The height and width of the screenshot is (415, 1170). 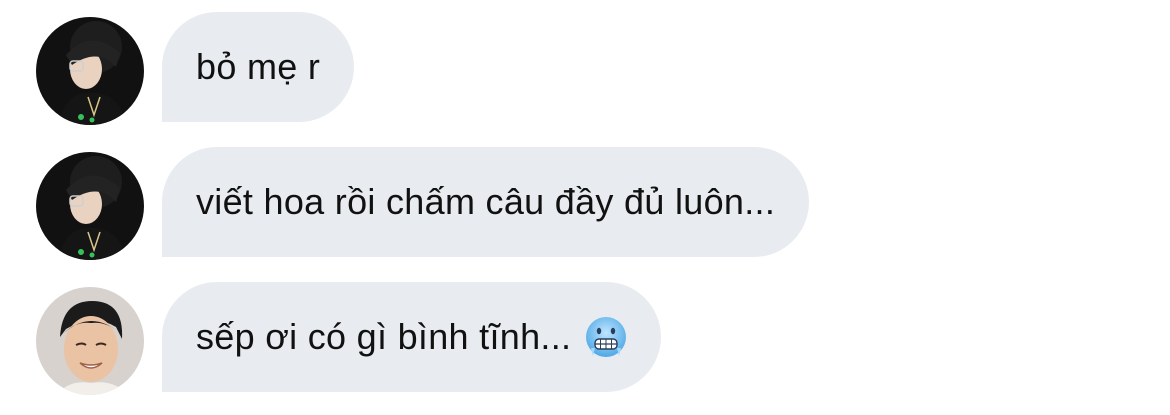 I want to click on message-bubble: bỏ mẹ r, so click(x=258, y=67).